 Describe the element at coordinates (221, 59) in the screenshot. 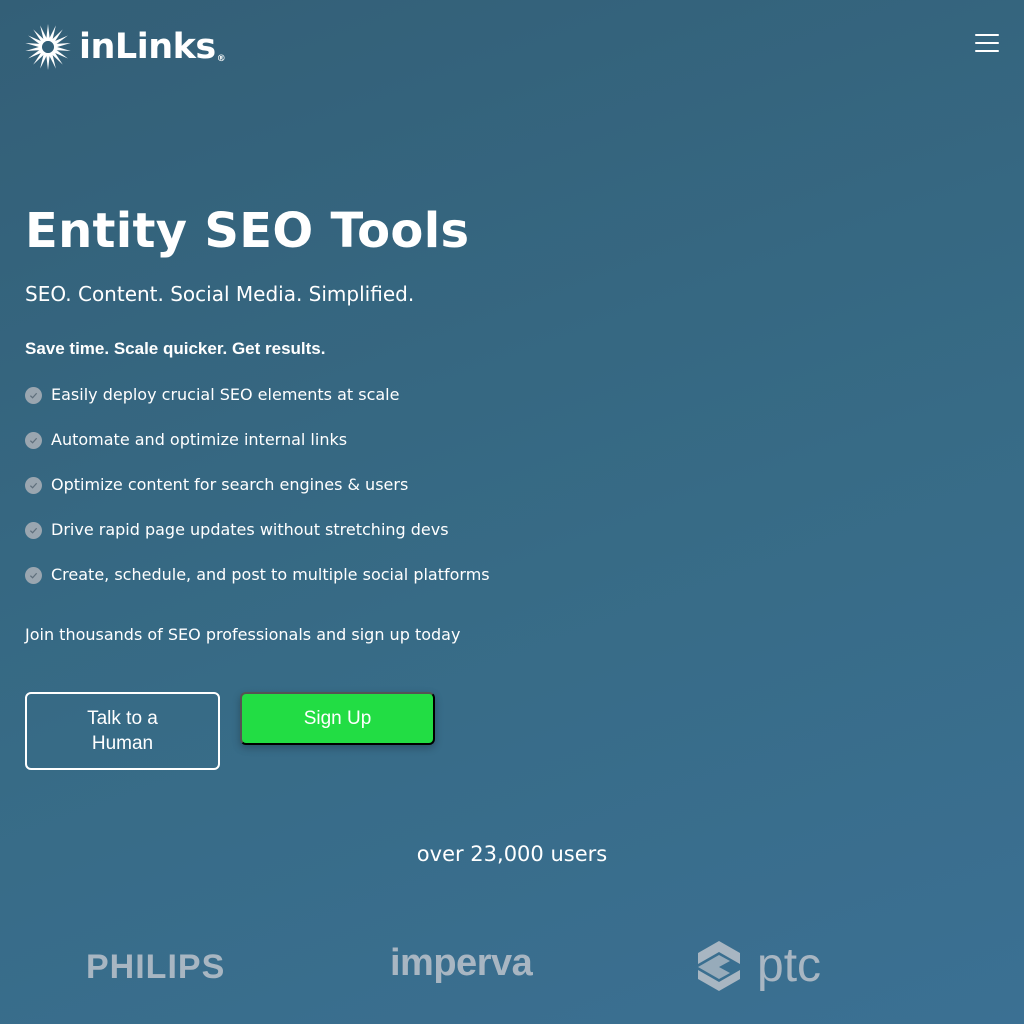

I see `registered-mark: ®` at that location.